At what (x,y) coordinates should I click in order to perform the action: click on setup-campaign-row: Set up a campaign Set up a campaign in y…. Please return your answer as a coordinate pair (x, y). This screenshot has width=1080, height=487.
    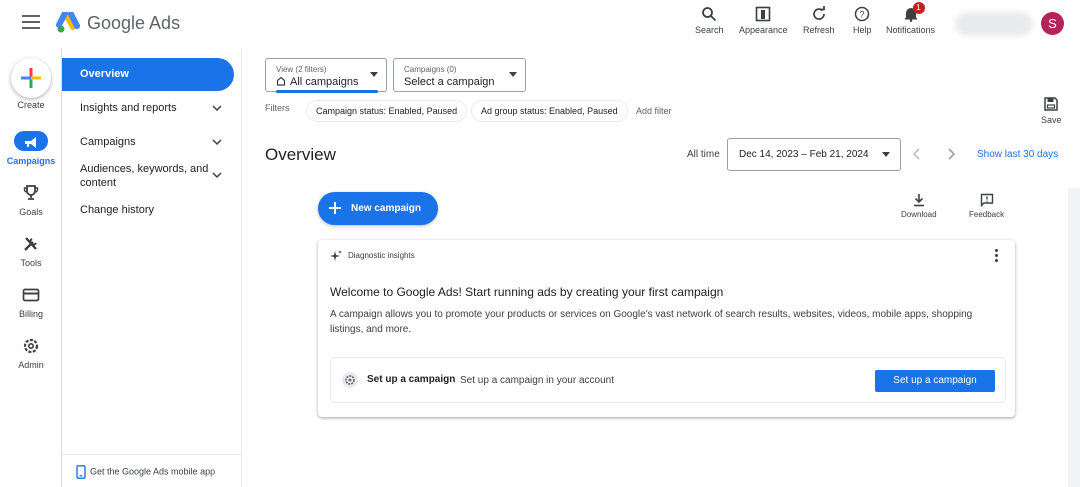
    Looking at the image, I should click on (668, 380).